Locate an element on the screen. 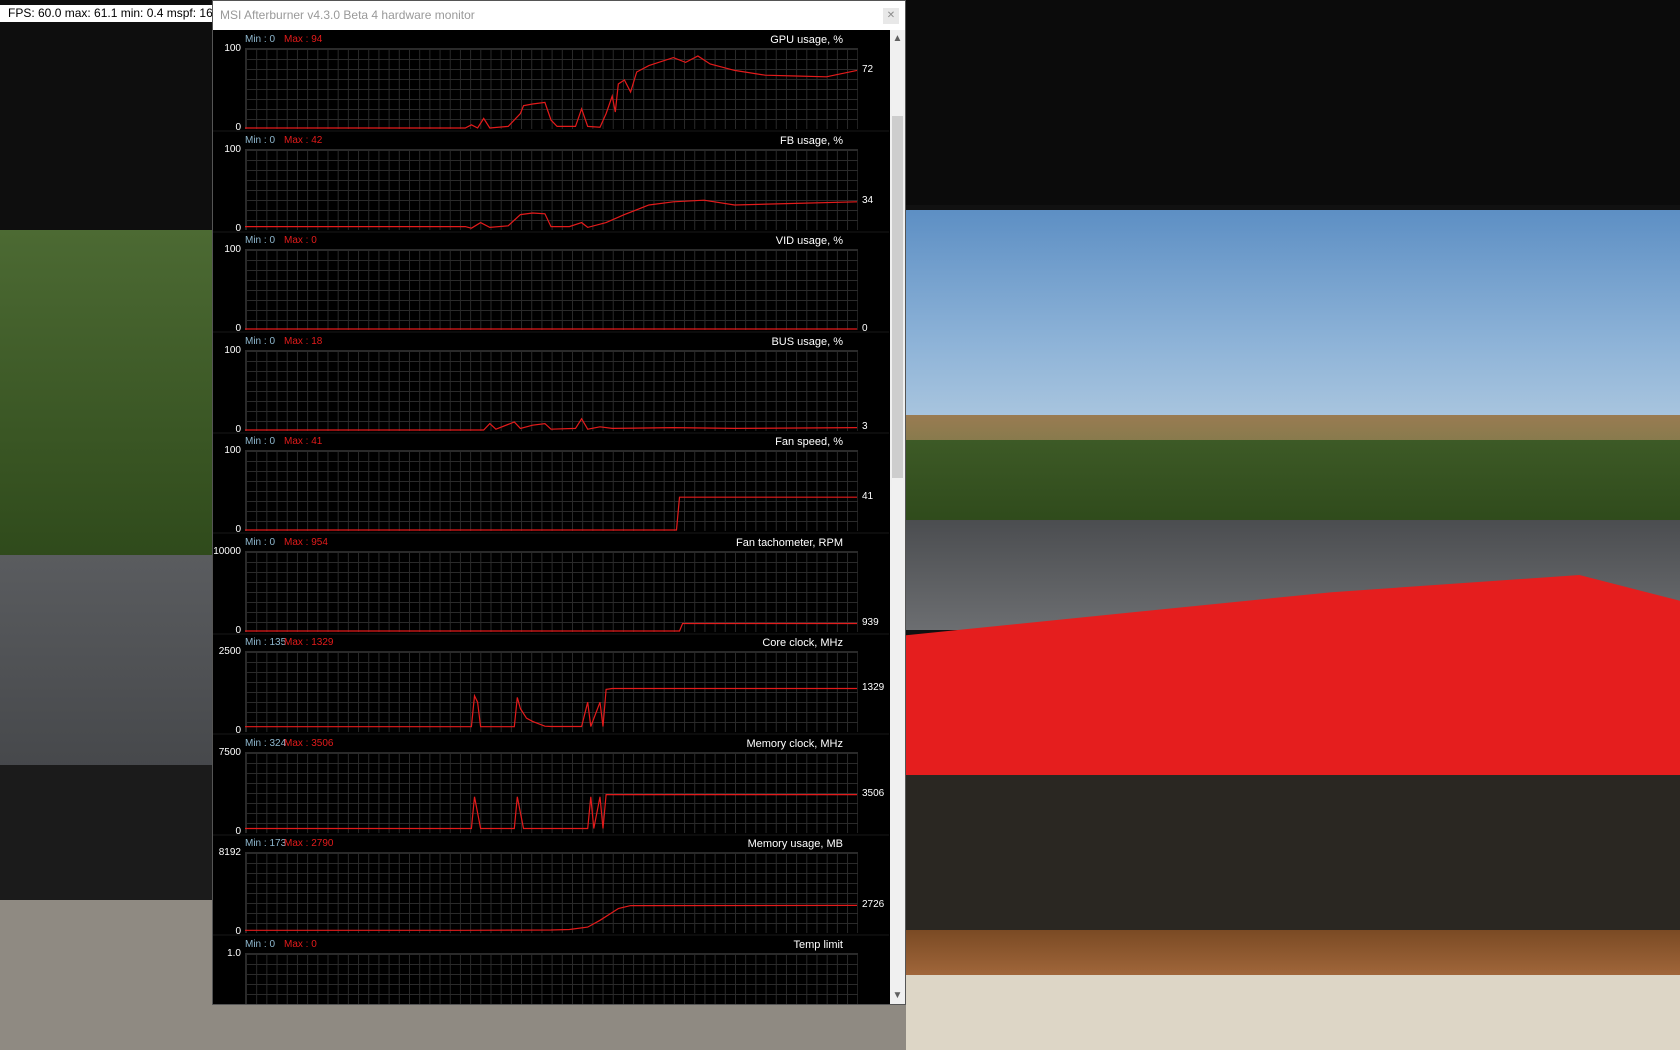  graph-panel: Min : 0 Max : 41 Fan speed, % 100 0 41 is located at coordinates (551, 483).